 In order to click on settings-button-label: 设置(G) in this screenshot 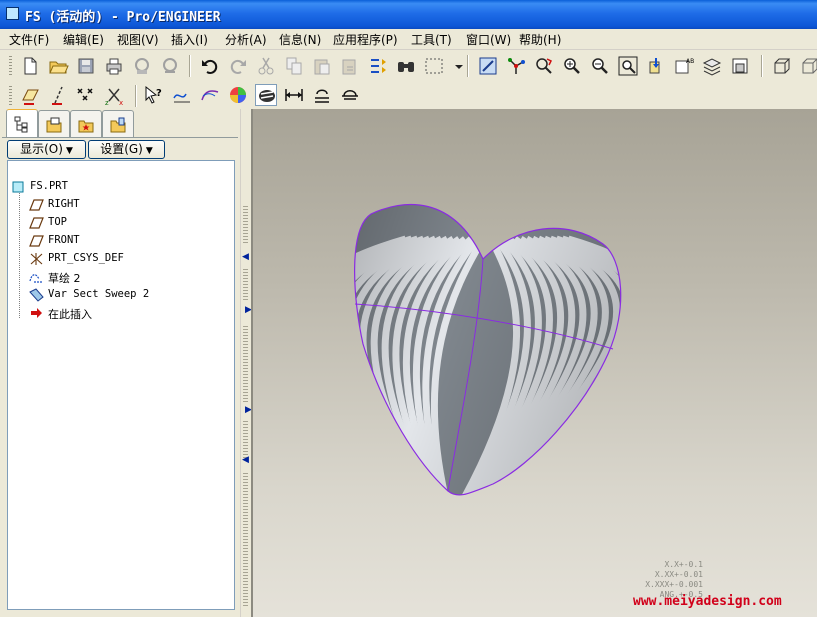, I will do `click(121, 149)`.